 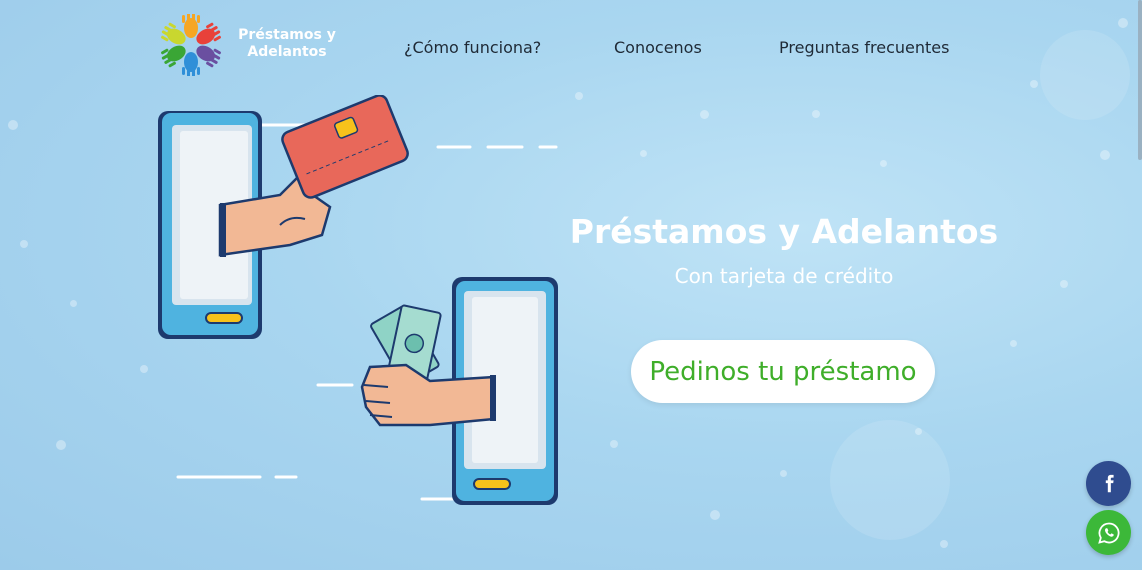 What do you see at coordinates (472, 47) in the screenshot?
I see `nav-link-como-funciona: ¿Cómo funciona?` at bounding box center [472, 47].